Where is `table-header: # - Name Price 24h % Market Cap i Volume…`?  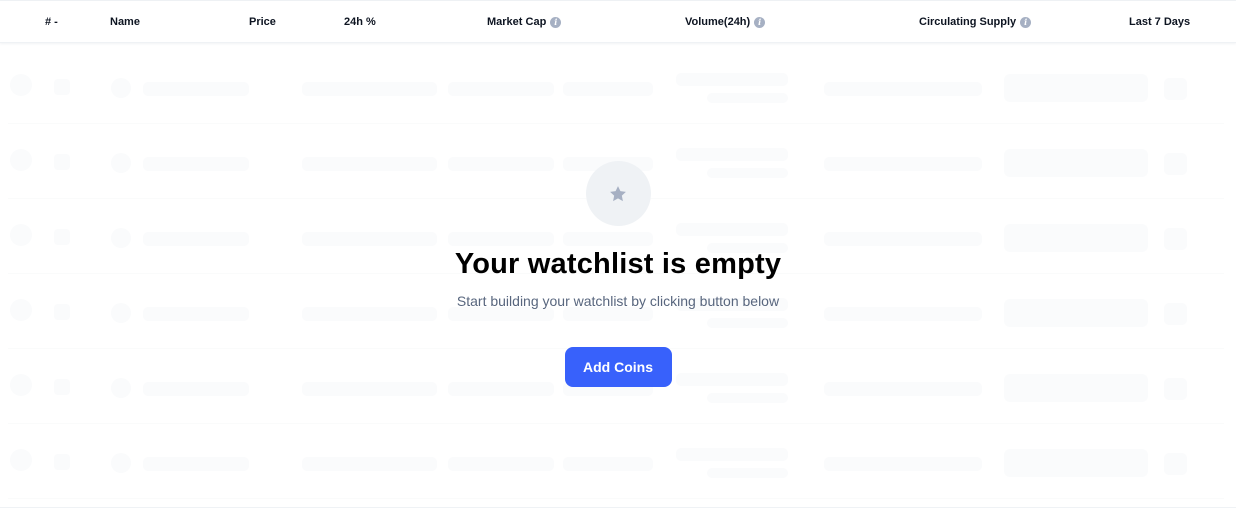 table-header: # - Name Price 24h % Market Cap i Volume… is located at coordinates (618, 22).